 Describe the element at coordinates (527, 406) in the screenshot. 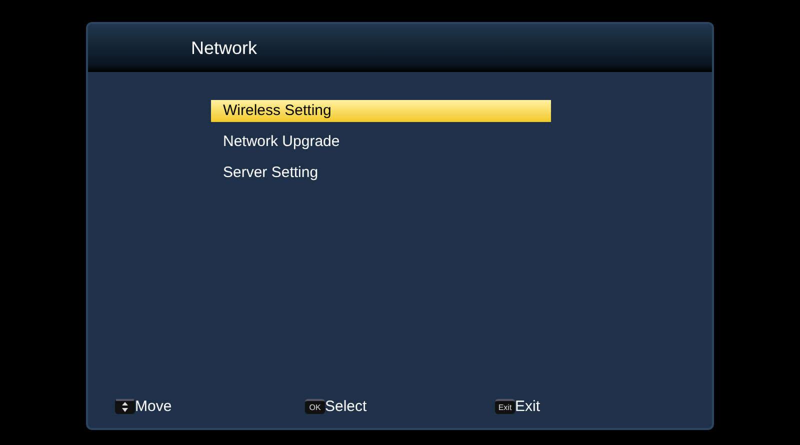

I see `hint-label: Exit` at that location.